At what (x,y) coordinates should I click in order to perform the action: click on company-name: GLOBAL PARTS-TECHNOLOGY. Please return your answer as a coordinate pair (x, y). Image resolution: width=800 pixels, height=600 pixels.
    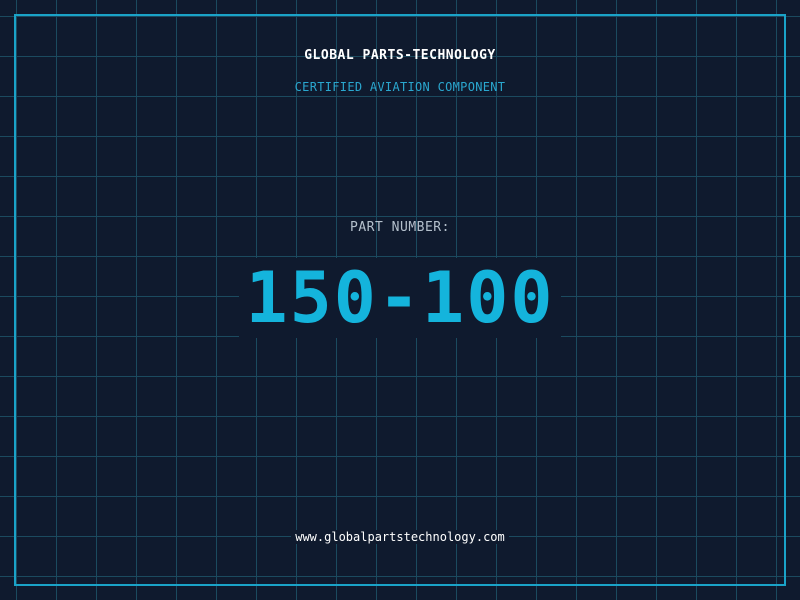
    Looking at the image, I should click on (400, 55).